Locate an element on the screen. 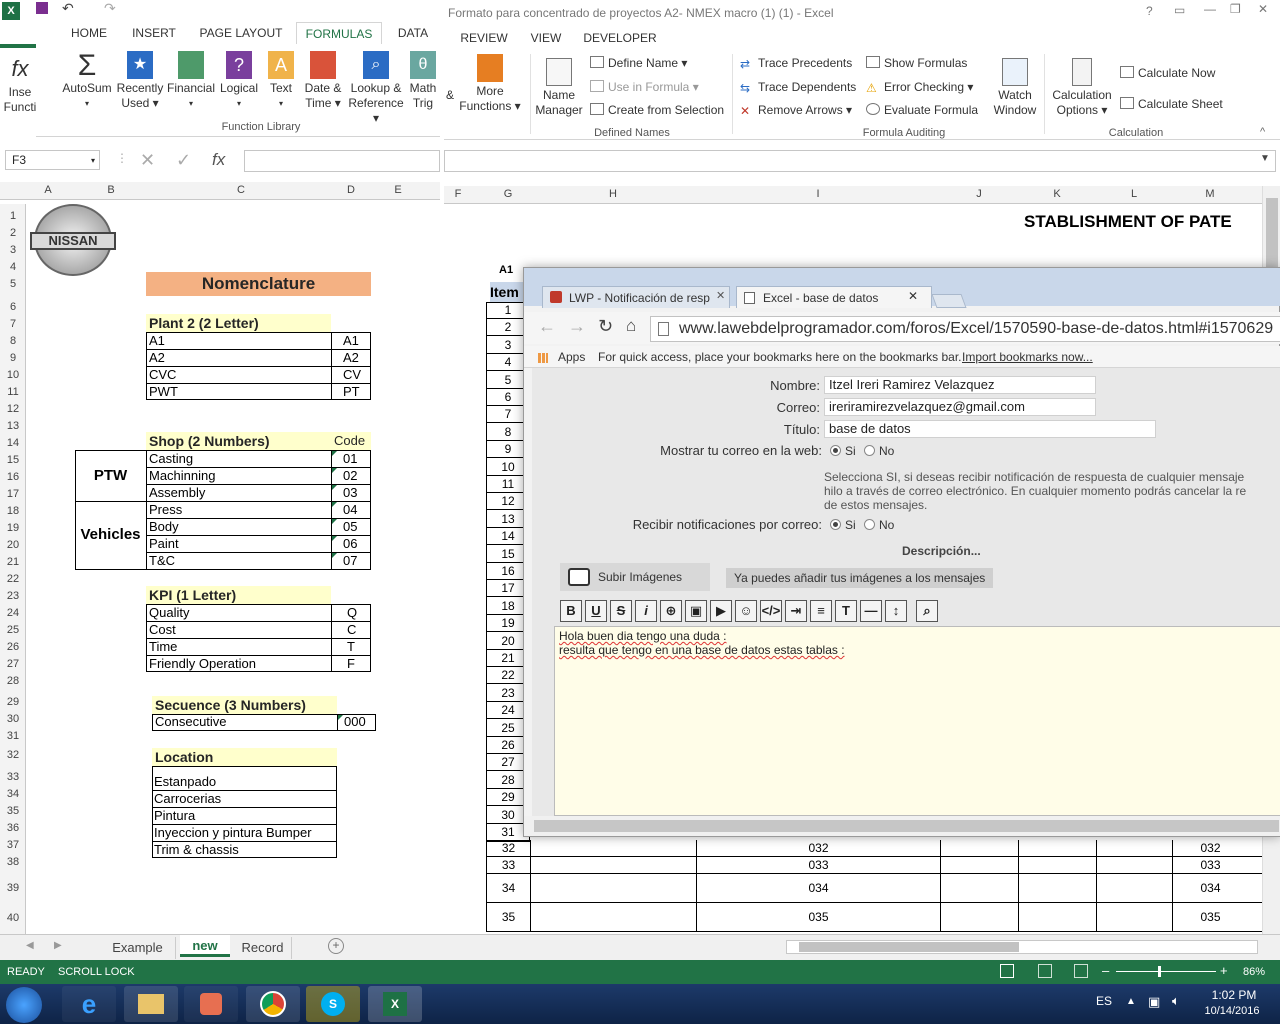 The height and width of the screenshot is (1024, 1280). row-header: 34 is located at coordinates (13, 794).